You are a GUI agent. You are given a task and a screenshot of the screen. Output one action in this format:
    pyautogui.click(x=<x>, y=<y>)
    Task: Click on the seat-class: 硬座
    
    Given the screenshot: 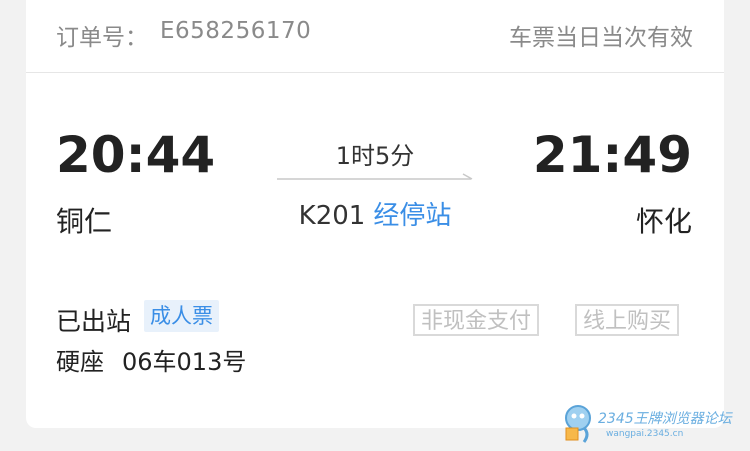 What is the action you would take?
    pyautogui.click(x=80, y=362)
    